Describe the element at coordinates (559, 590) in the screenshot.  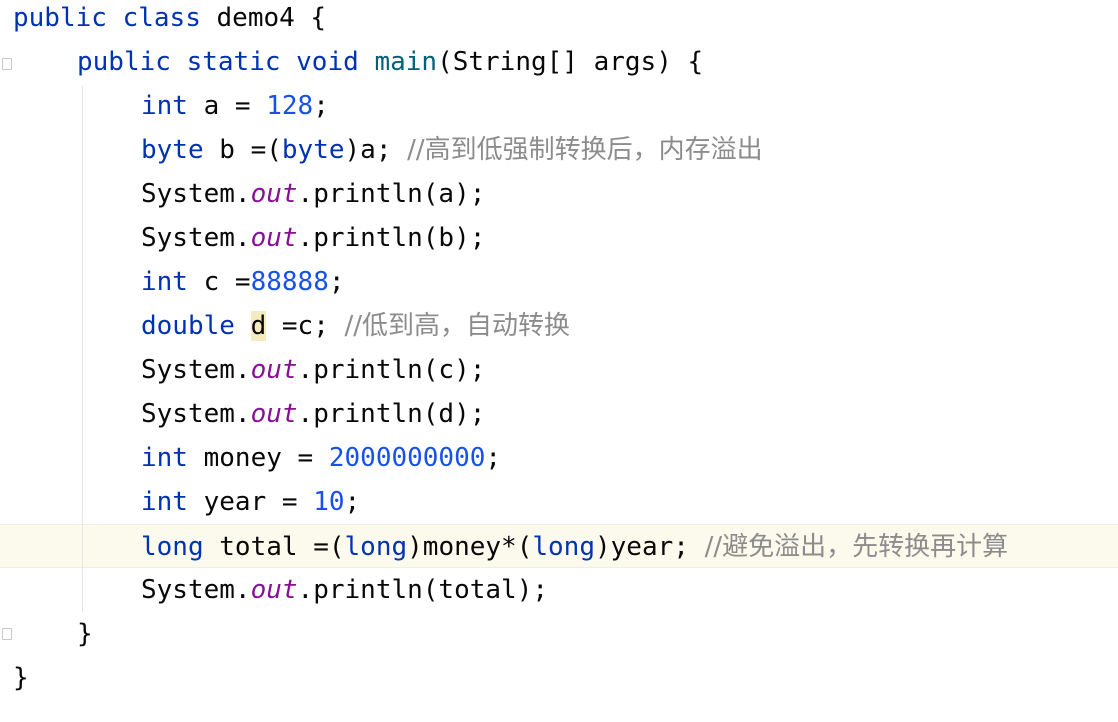
I see `code-line: System.out.println(total);` at that location.